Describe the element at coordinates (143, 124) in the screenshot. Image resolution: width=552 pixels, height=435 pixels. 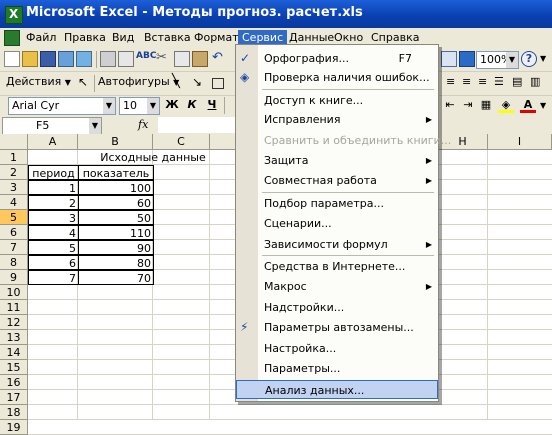
I see `fx-icon: fx` at that location.